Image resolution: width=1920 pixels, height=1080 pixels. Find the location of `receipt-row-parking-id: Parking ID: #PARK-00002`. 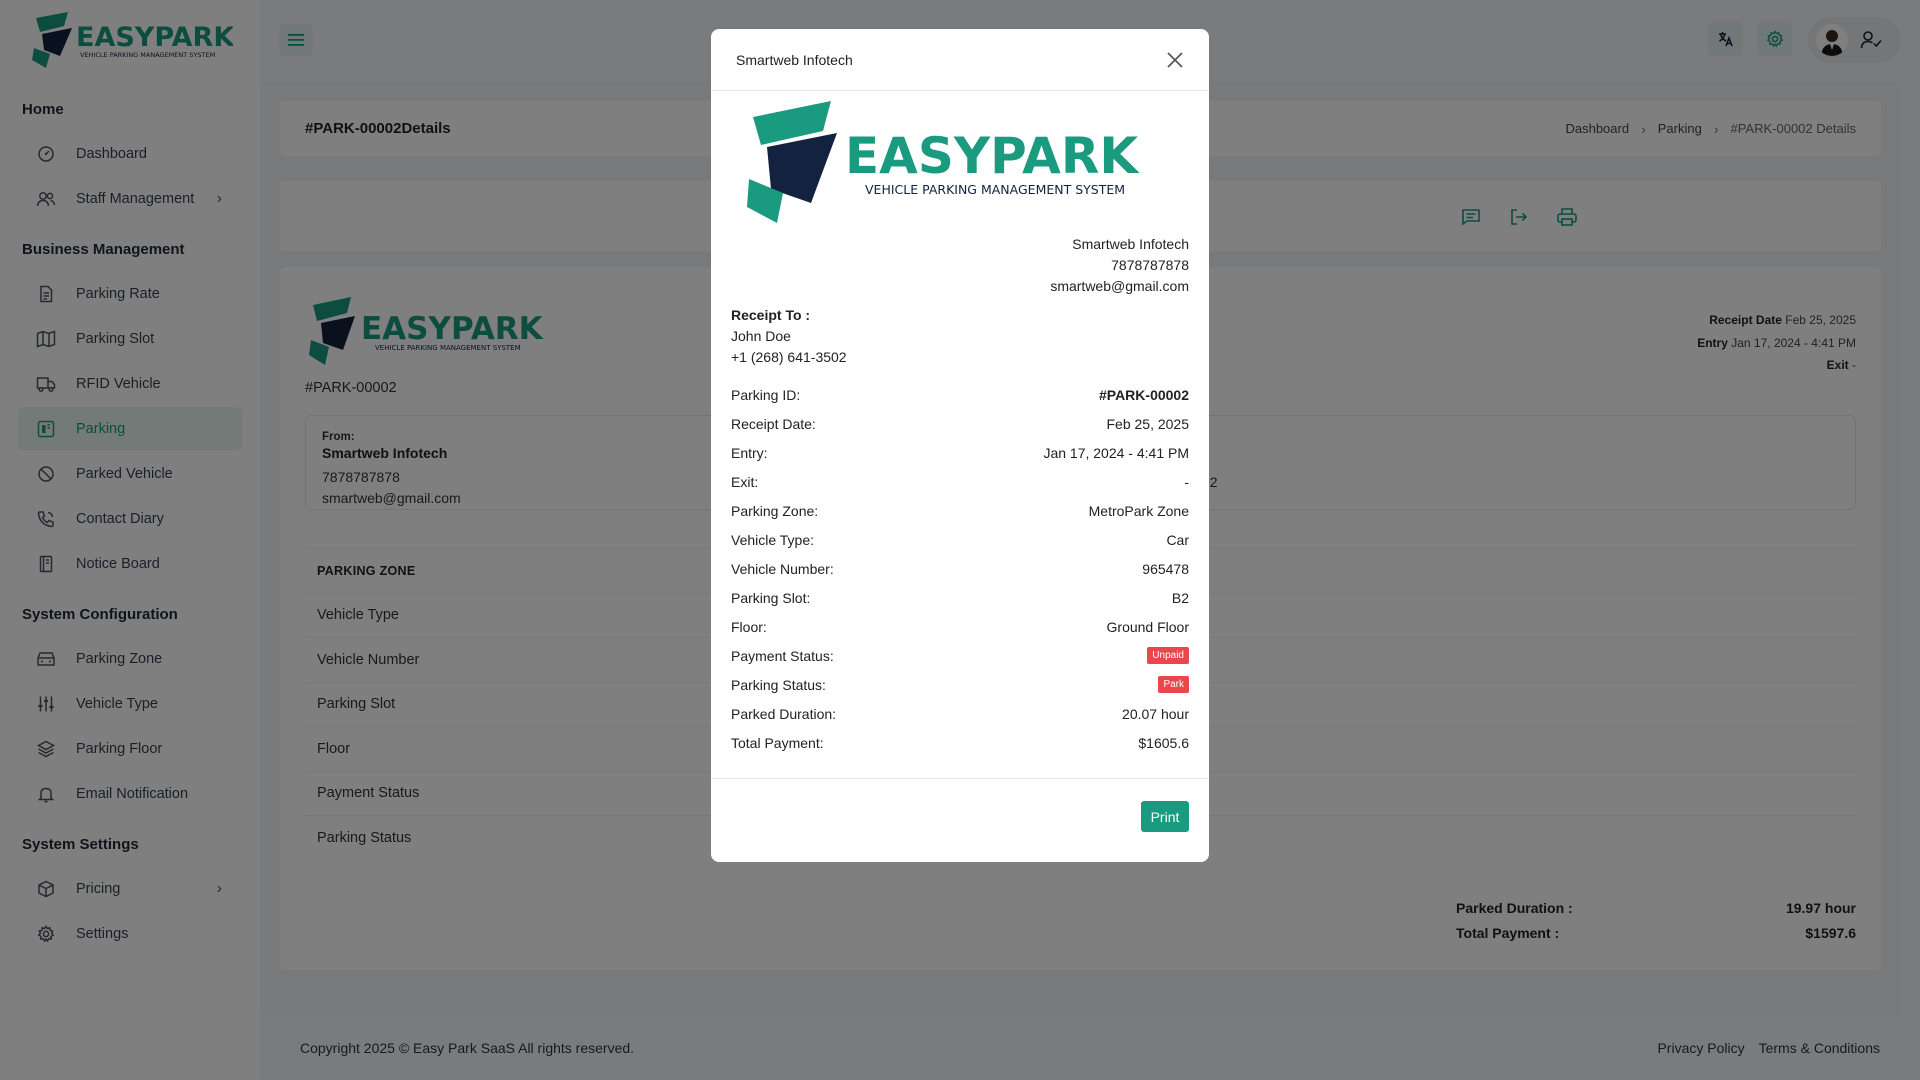

receipt-row-parking-id: Parking ID: #PARK-00002 is located at coordinates (960, 394).